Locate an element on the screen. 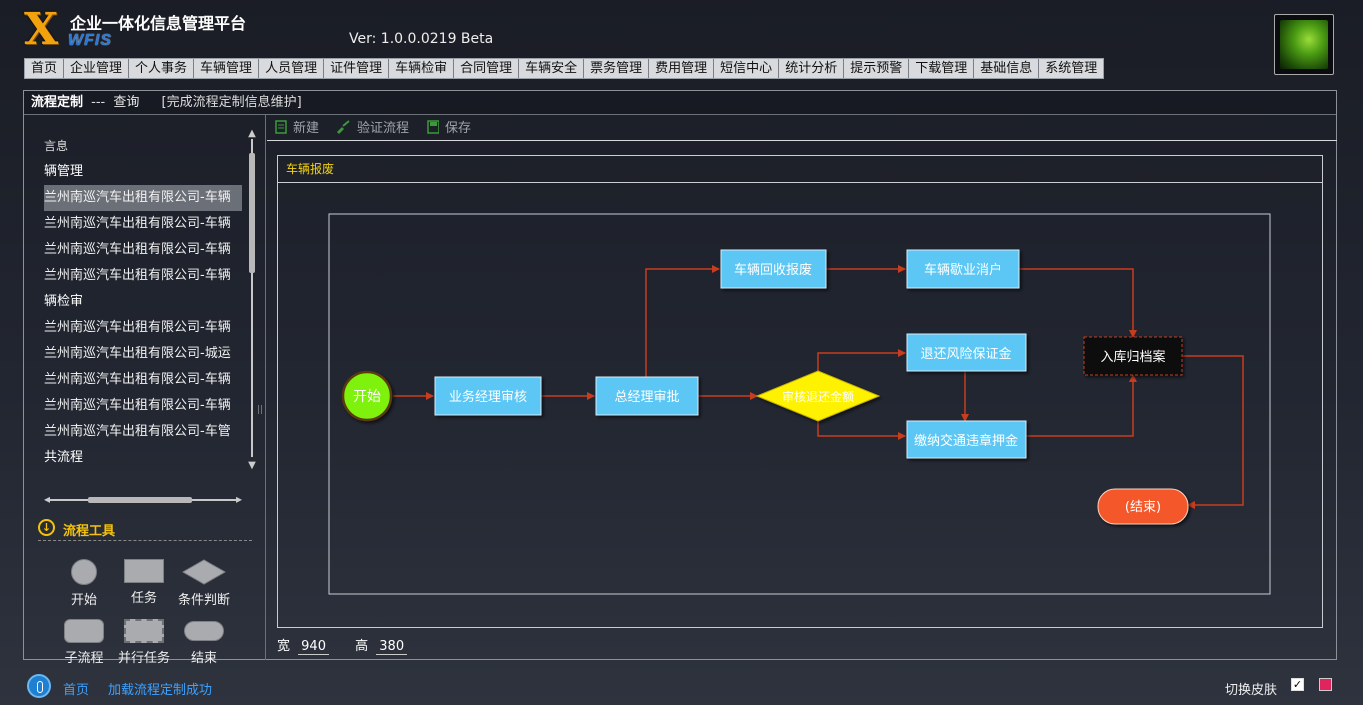 Image resolution: width=1363 pixels, height=705 pixels. node-decision-refund-amount: 审核退还金额 is located at coordinates (818, 396).